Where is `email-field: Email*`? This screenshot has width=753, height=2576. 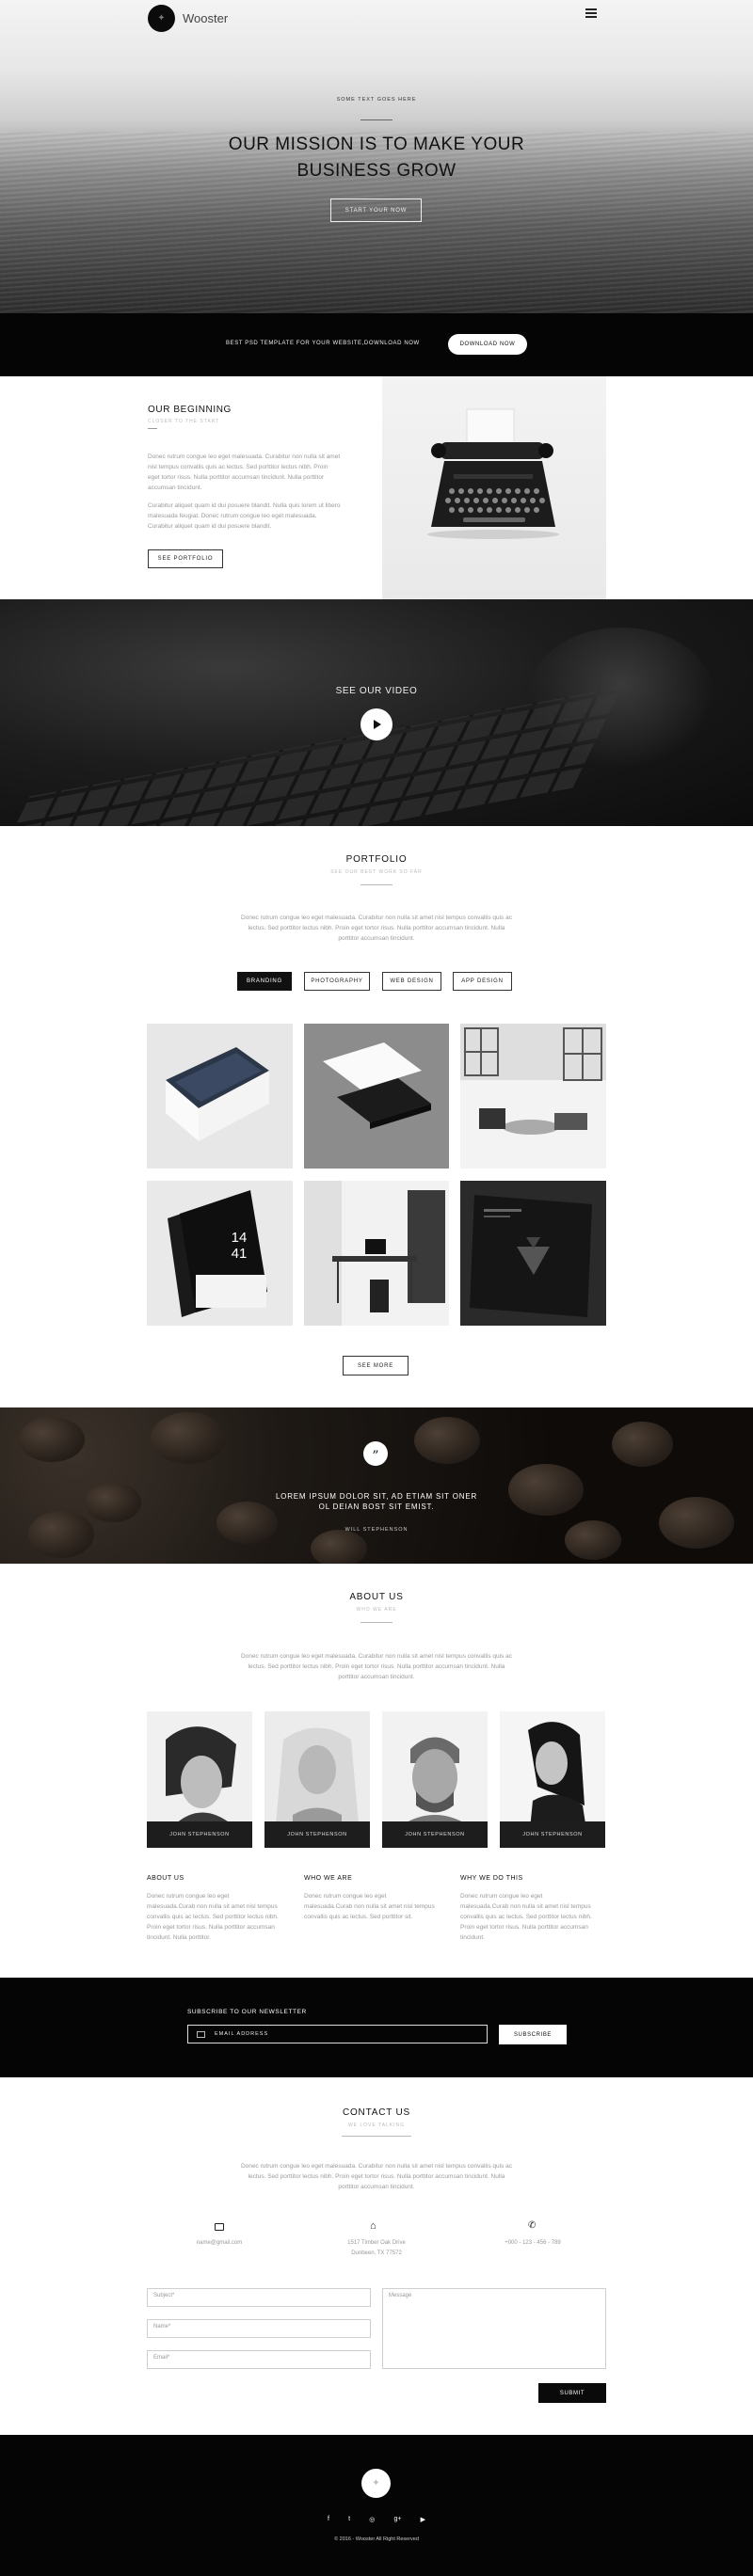
email-field: Email* is located at coordinates (259, 2359).